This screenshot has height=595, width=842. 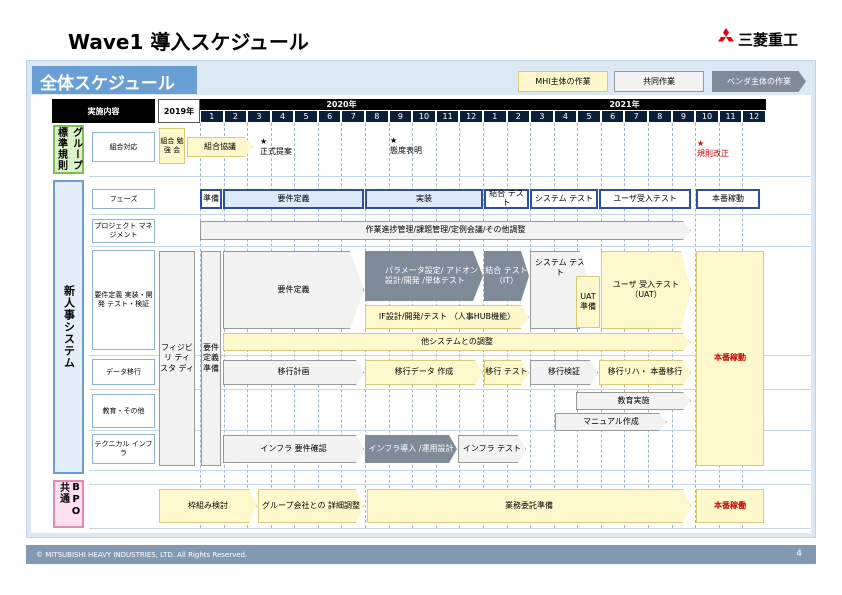 What do you see at coordinates (726, 35) in the screenshot?
I see `mitsubishi-logo-icon` at bounding box center [726, 35].